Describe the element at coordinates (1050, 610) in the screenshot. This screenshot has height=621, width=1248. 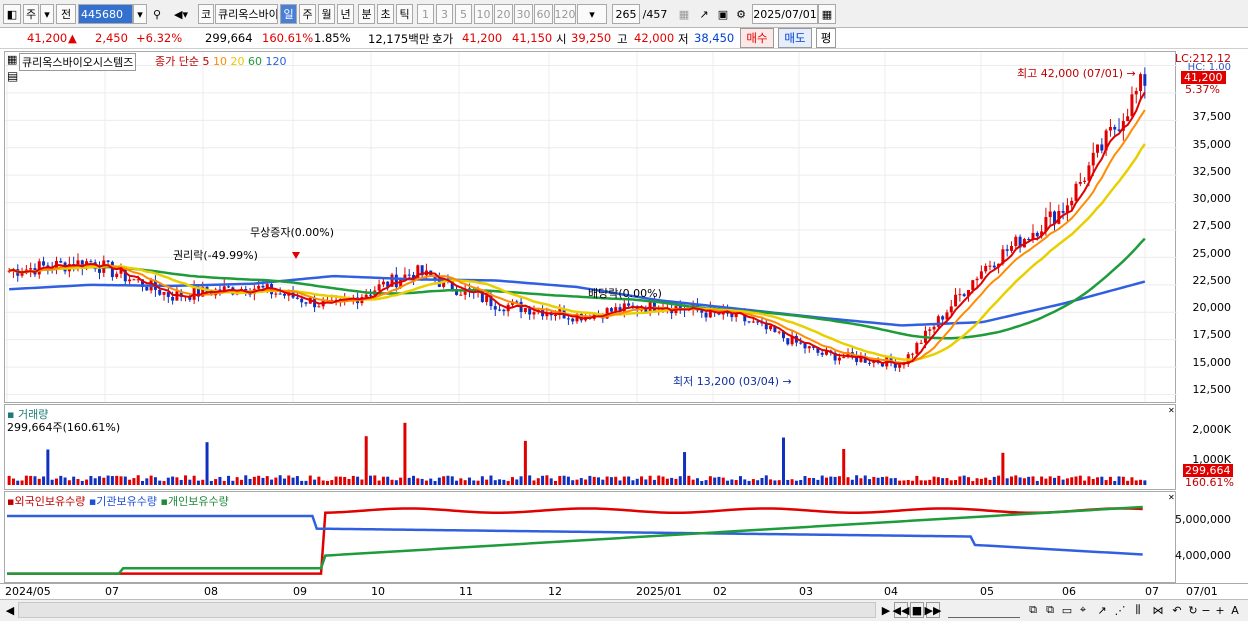
I see `layout-icon: ⧉` at that location.